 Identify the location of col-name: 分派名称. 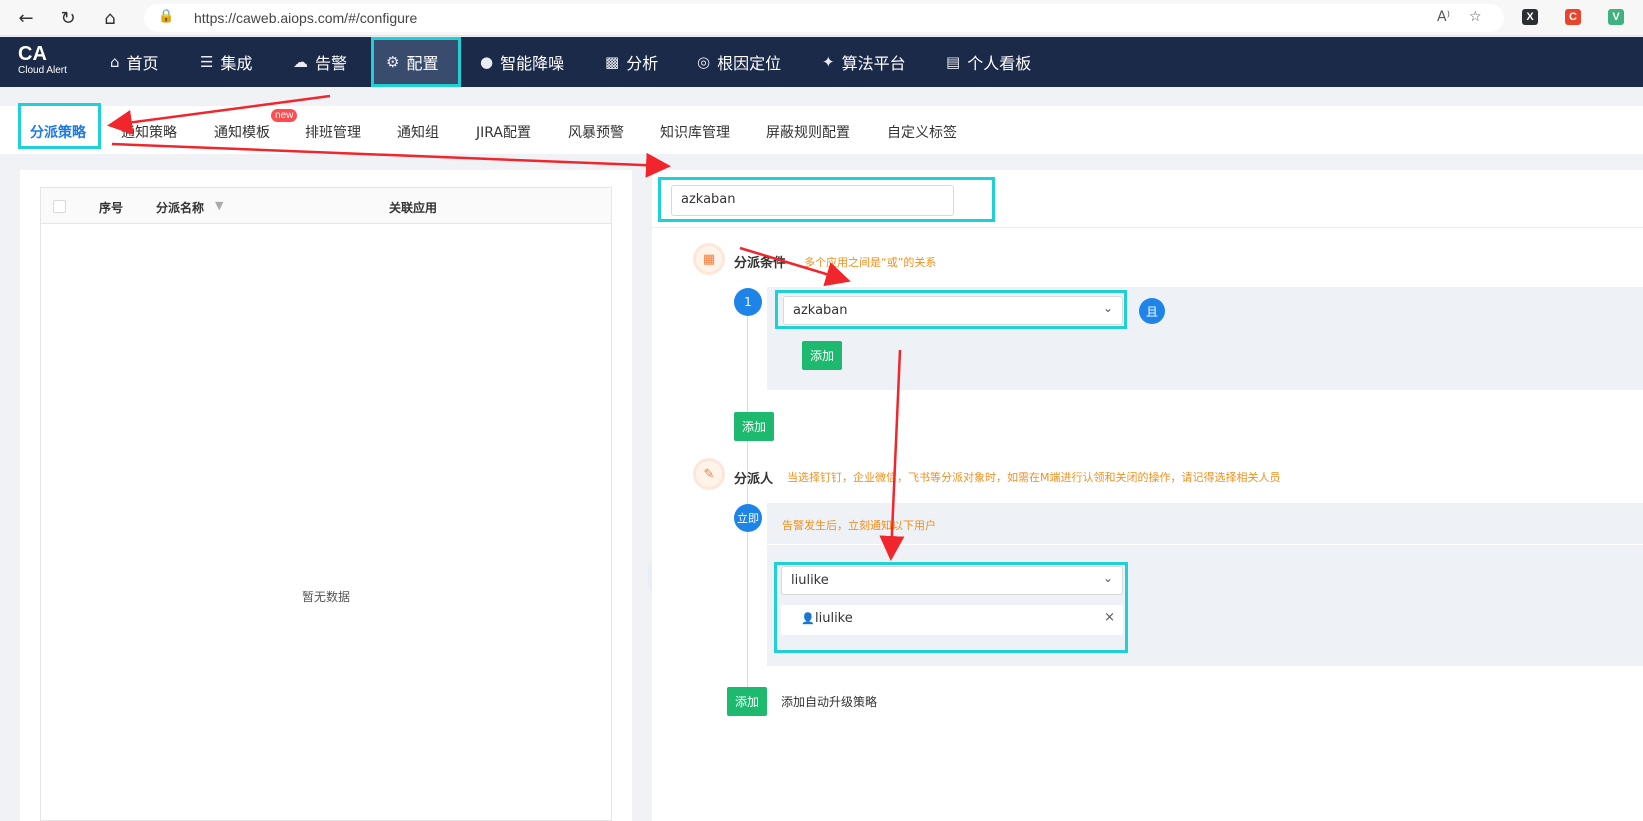
(180, 208).